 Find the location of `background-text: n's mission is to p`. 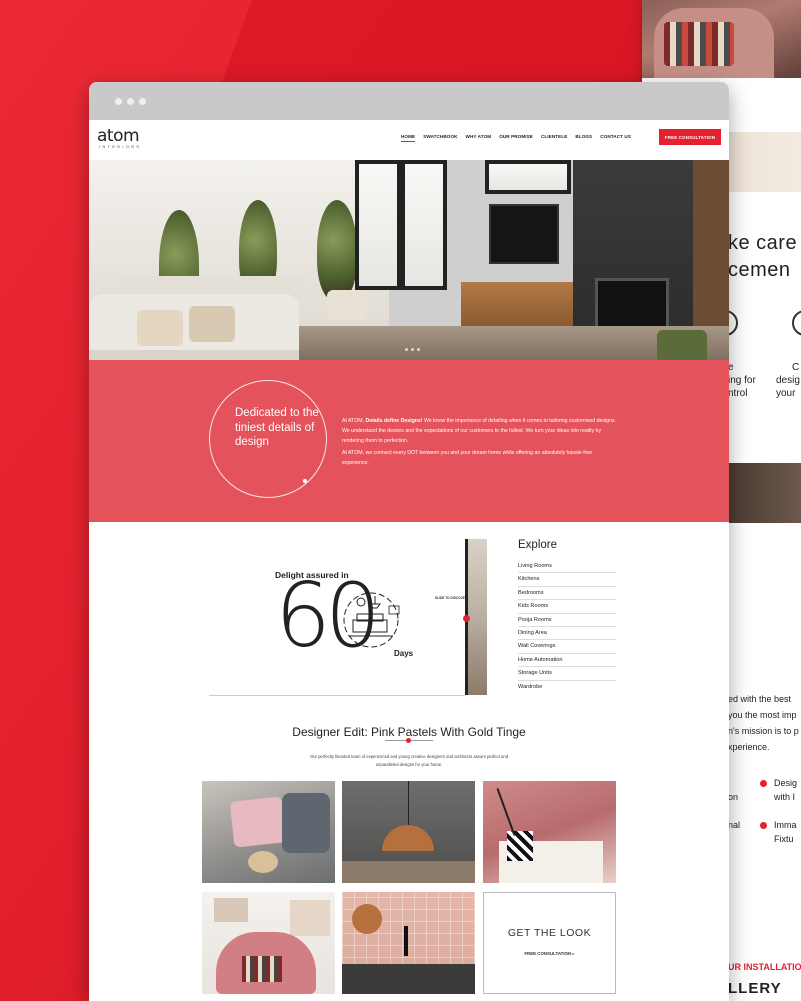

background-text: n's mission is to p is located at coordinates (763, 731).